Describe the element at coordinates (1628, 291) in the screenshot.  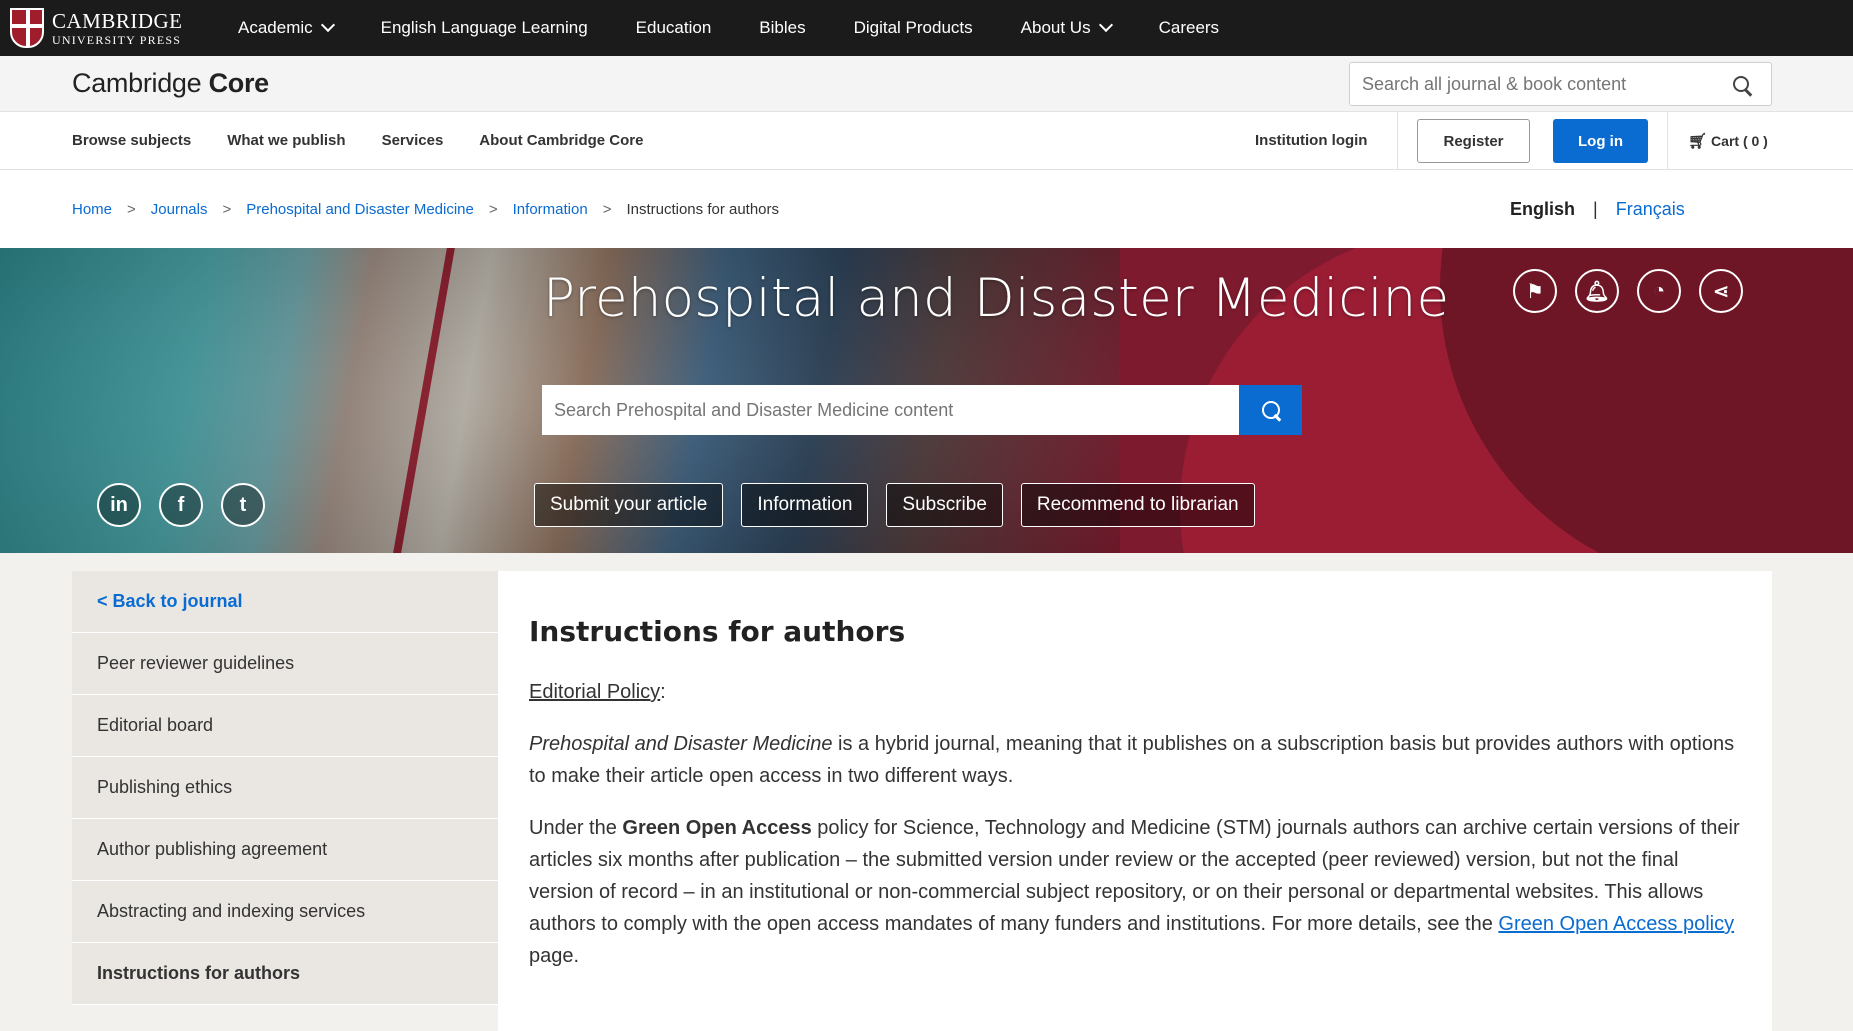
I see `journal-tools: ⚑ 🔔︎ ◔ ⋖` at that location.